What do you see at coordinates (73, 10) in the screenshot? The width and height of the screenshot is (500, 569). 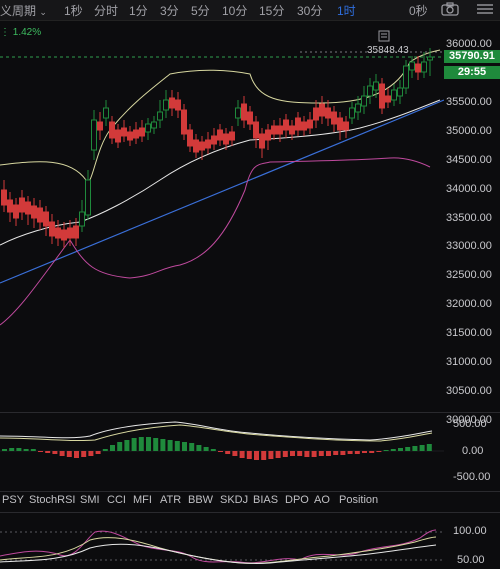 I see `interval-1s: 1秒` at bounding box center [73, 10].